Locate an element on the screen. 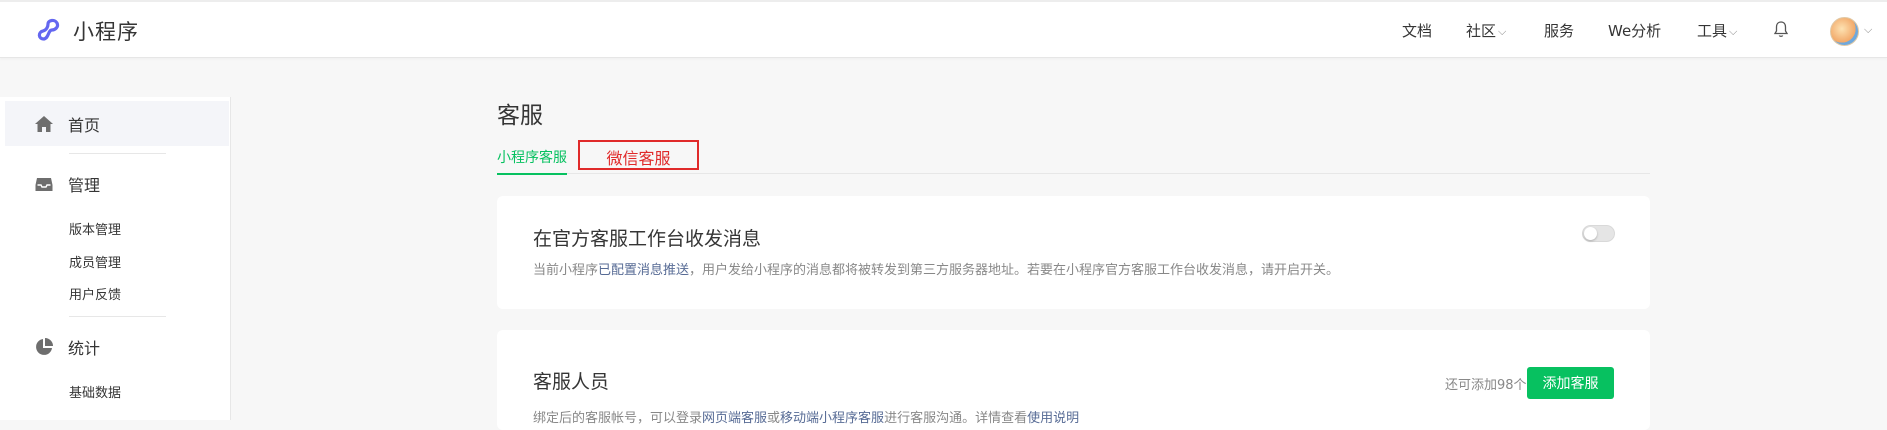  nav-community: 社区 ⌵ is located at coordinates (1486, 30).